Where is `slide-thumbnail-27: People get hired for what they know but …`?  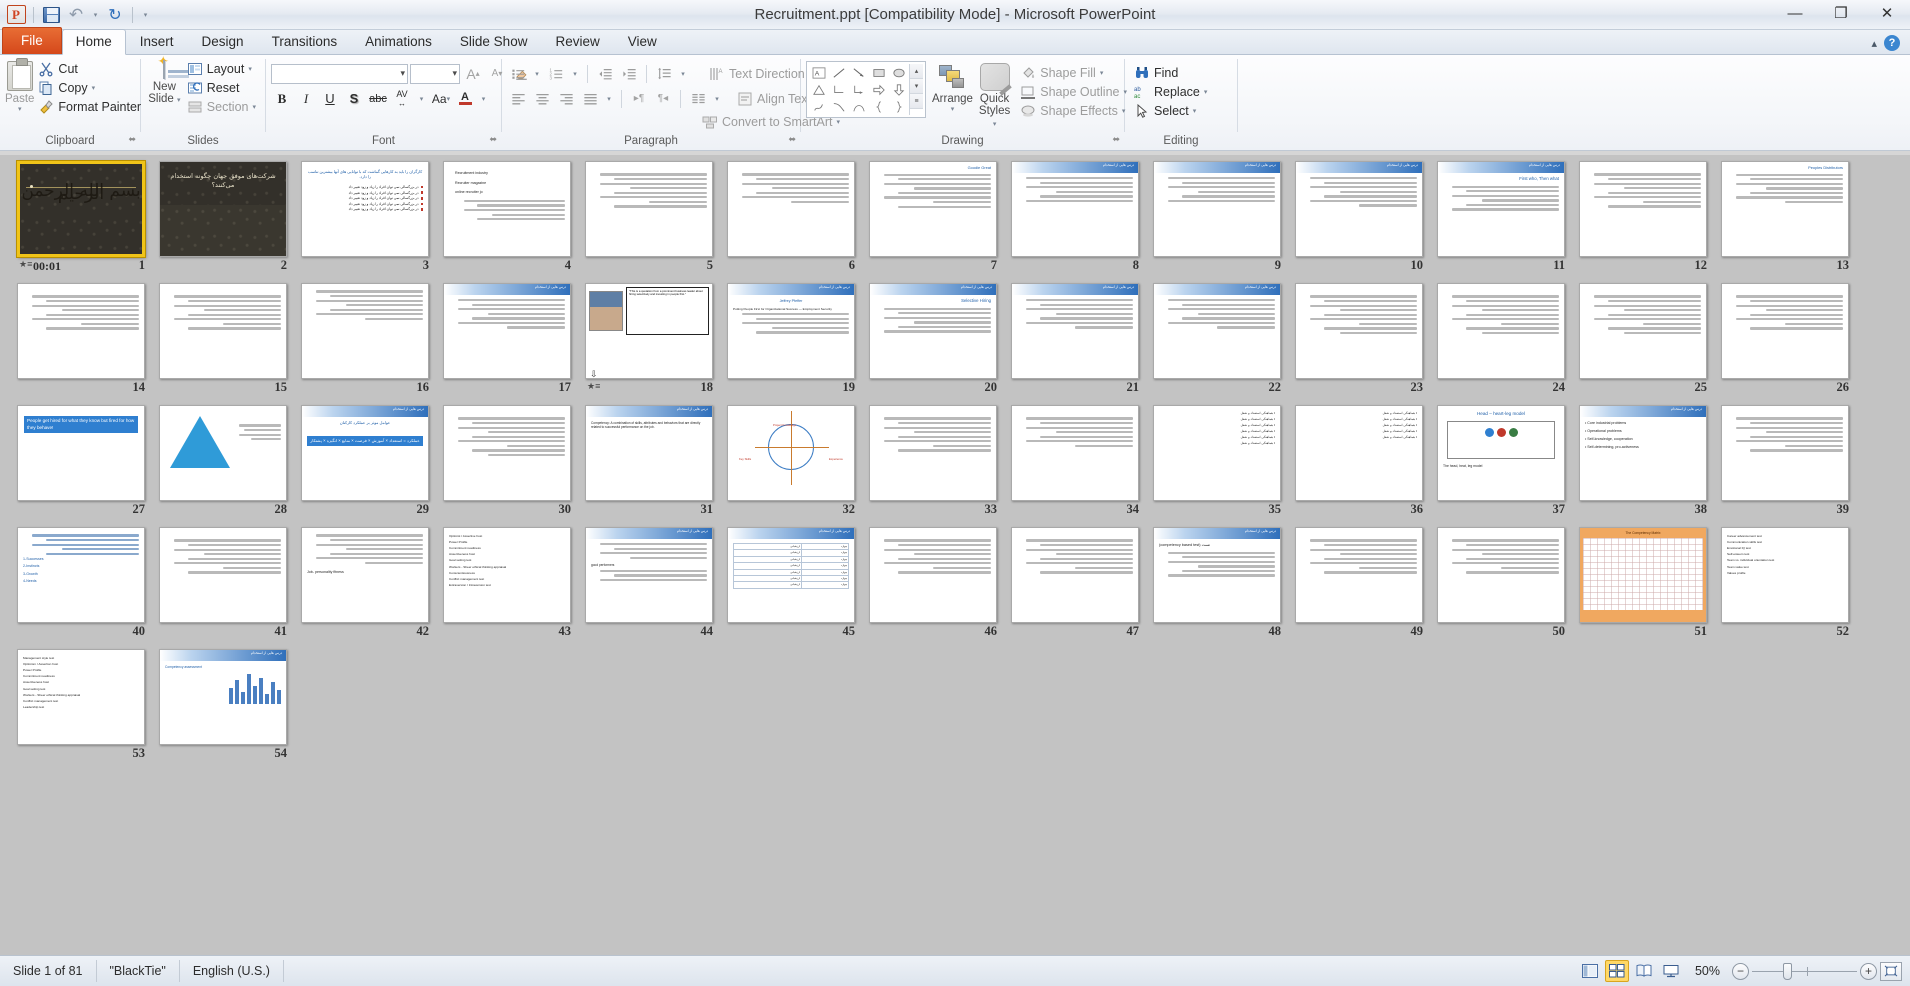
slide-thumbnail-27: People get hired for what they know but … is located at coordinates (81, 453).